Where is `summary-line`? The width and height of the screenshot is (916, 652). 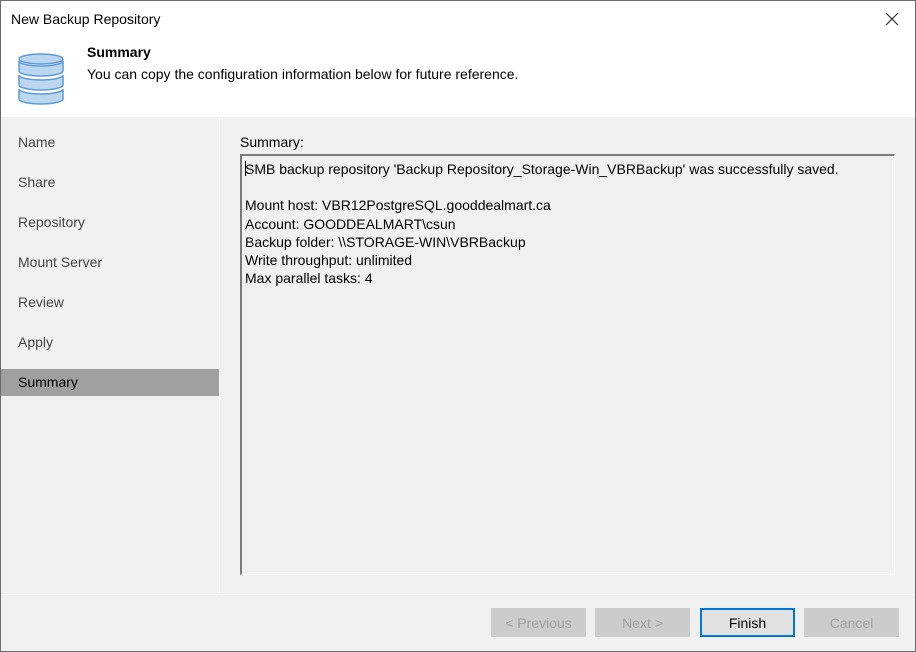 summary-line is located at coordinates (568, 187).